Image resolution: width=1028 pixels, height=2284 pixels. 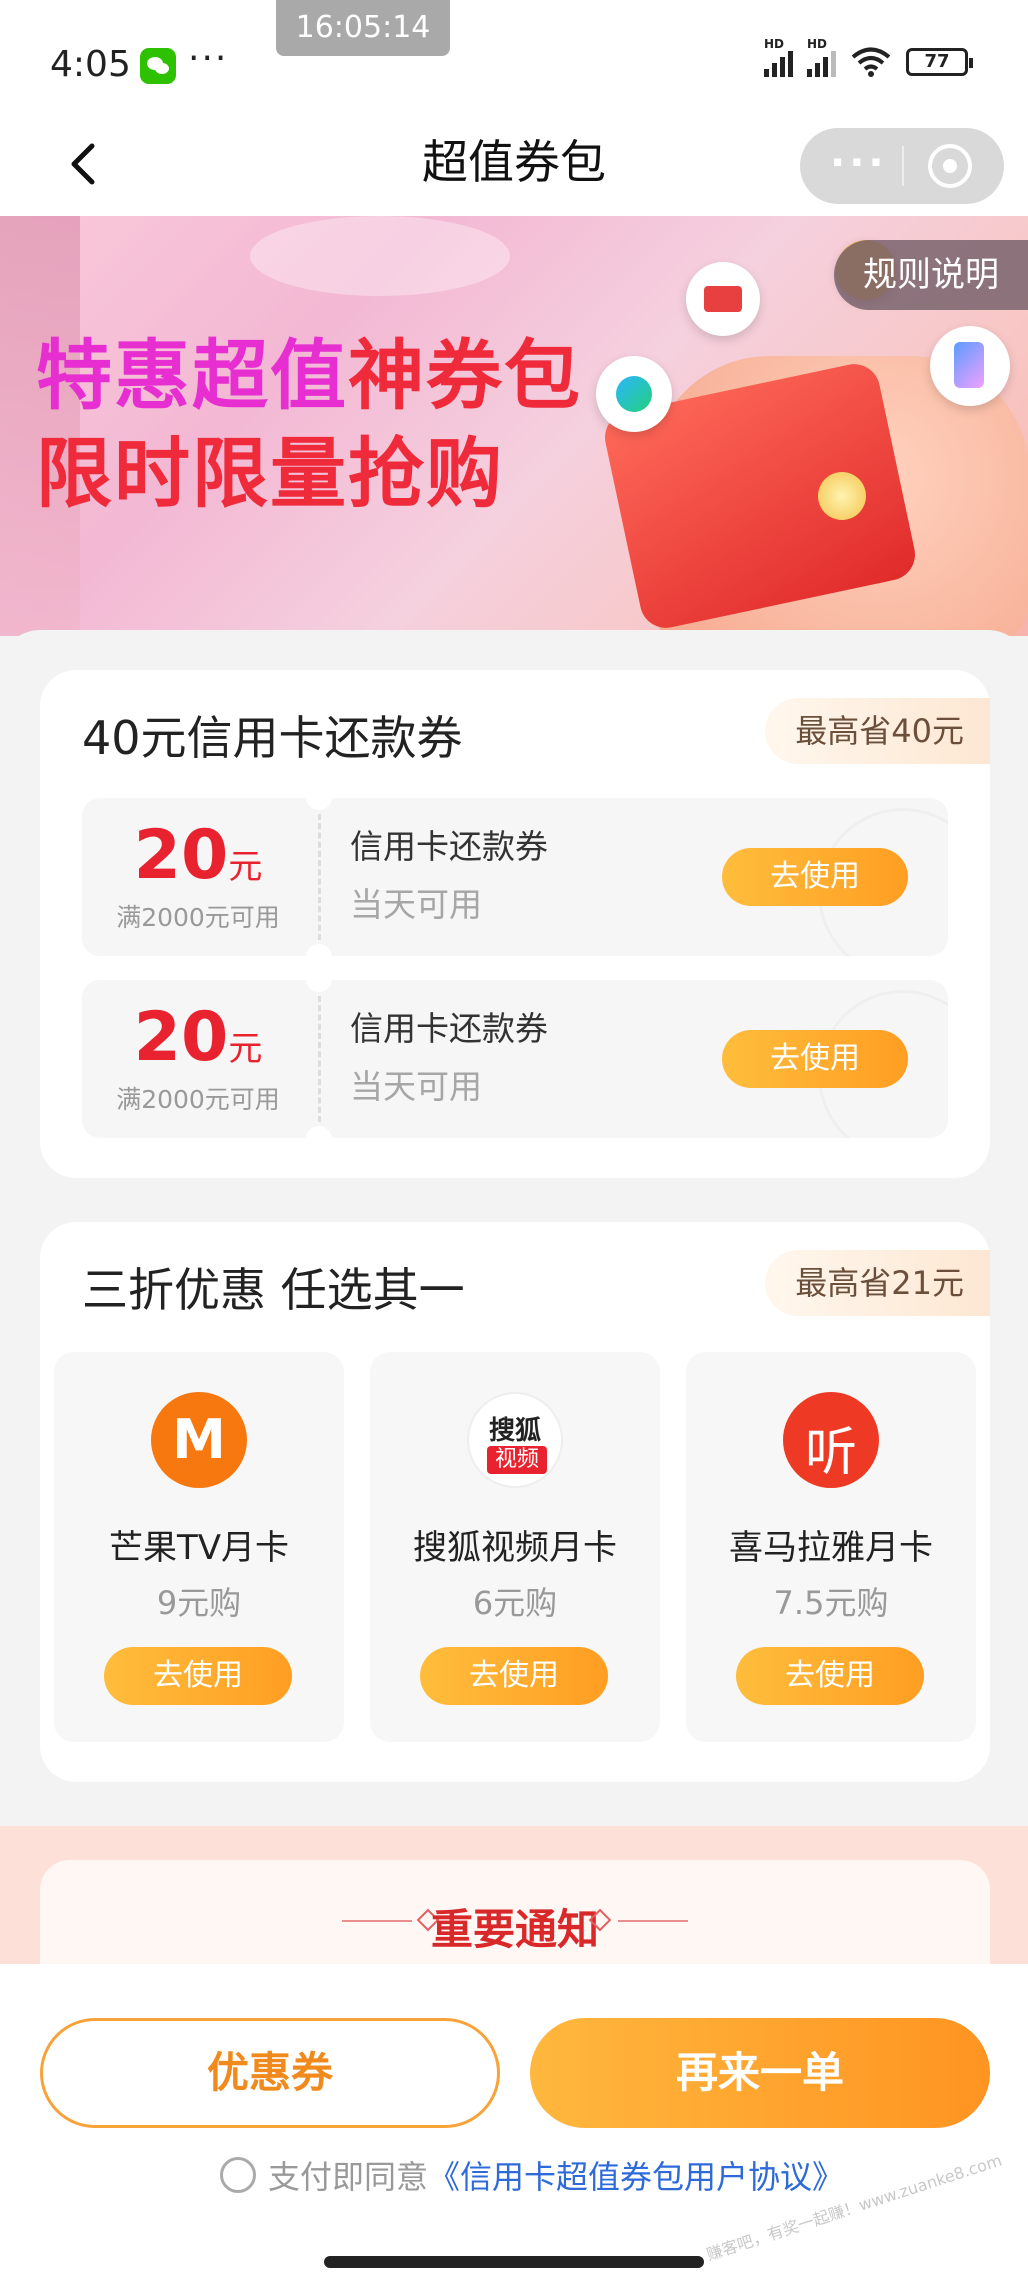 I want to click on capsule-divider, so click(x=903, y=166).